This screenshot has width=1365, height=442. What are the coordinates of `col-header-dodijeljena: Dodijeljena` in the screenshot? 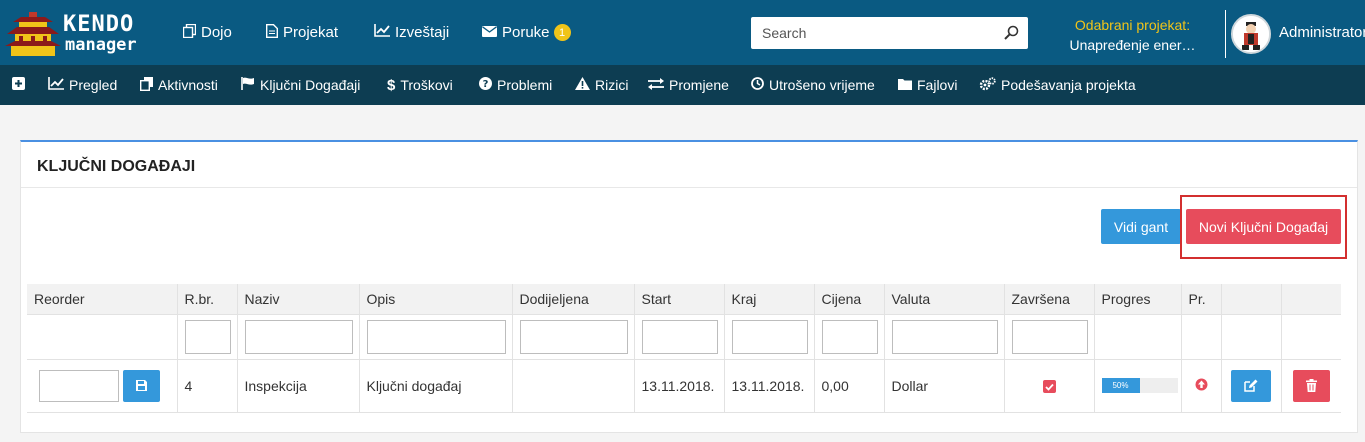 It's located at (573, 299).